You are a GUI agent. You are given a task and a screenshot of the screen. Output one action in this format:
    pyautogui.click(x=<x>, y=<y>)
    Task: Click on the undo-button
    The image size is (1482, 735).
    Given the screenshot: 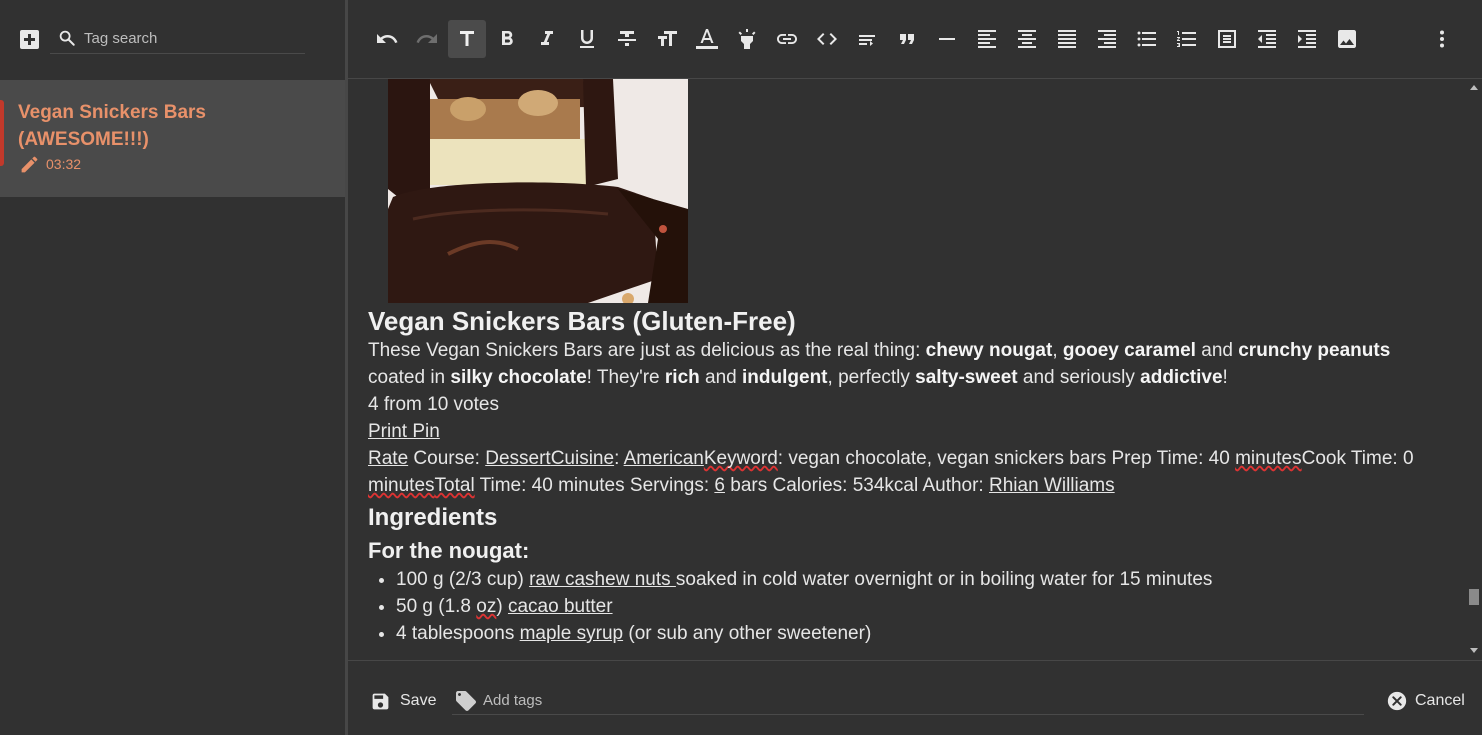 What is the action you would take?
    pyautogui.click(x=387, y=39)
    